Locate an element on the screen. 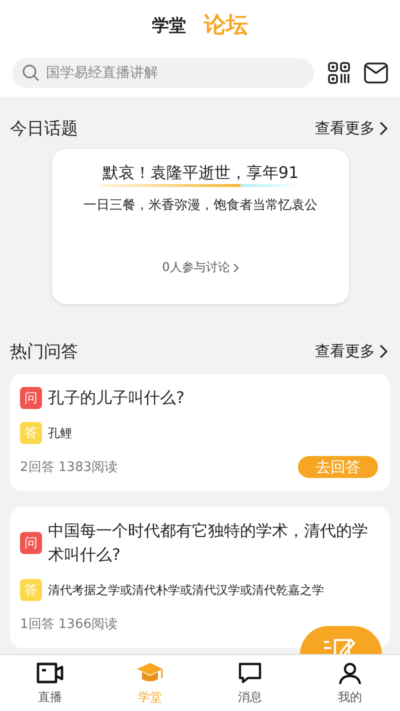 This screenshot has width=400, height=711. question-text: 中国每一个时代都有它独特的学术，清代的学术叫什么? is located at coordinates (208, 543).